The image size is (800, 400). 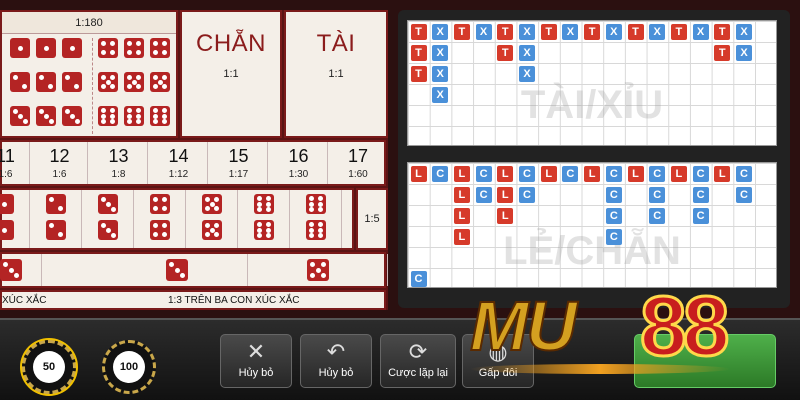 What do you see at coordinates (230, 43) in the screenshot?
I see `even-title: CHẴN` at bounding box center [230, 43].